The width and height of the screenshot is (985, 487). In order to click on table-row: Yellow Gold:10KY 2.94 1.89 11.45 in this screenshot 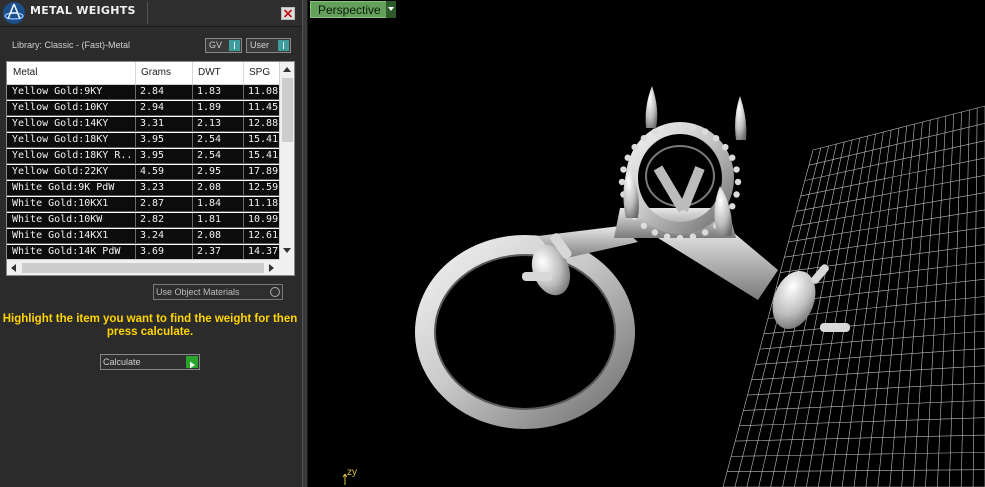, I will do `click(143, 108)`.